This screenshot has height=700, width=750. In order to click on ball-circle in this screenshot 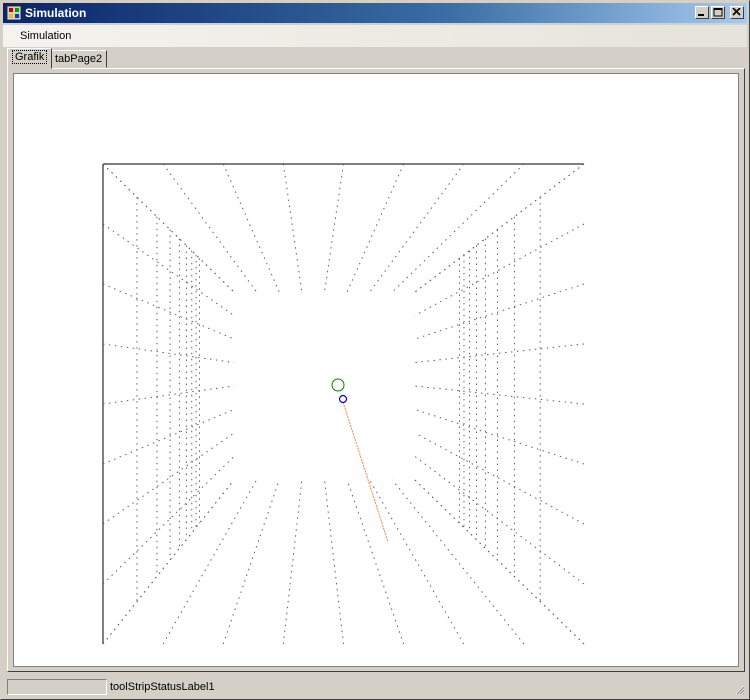, I will do `click(343, 399)`.